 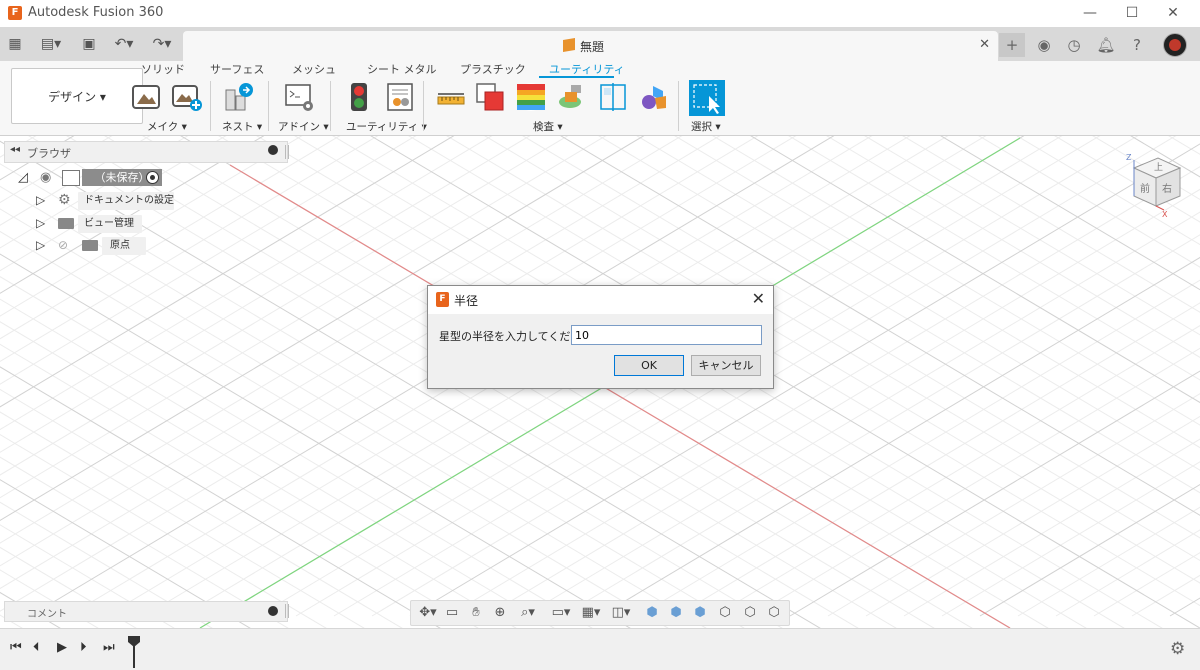 What do you see at coordinates (548, 126) in the screenshot?
I see `group-inspect-label: 検査 ▾` at bounding box center [548, 126].